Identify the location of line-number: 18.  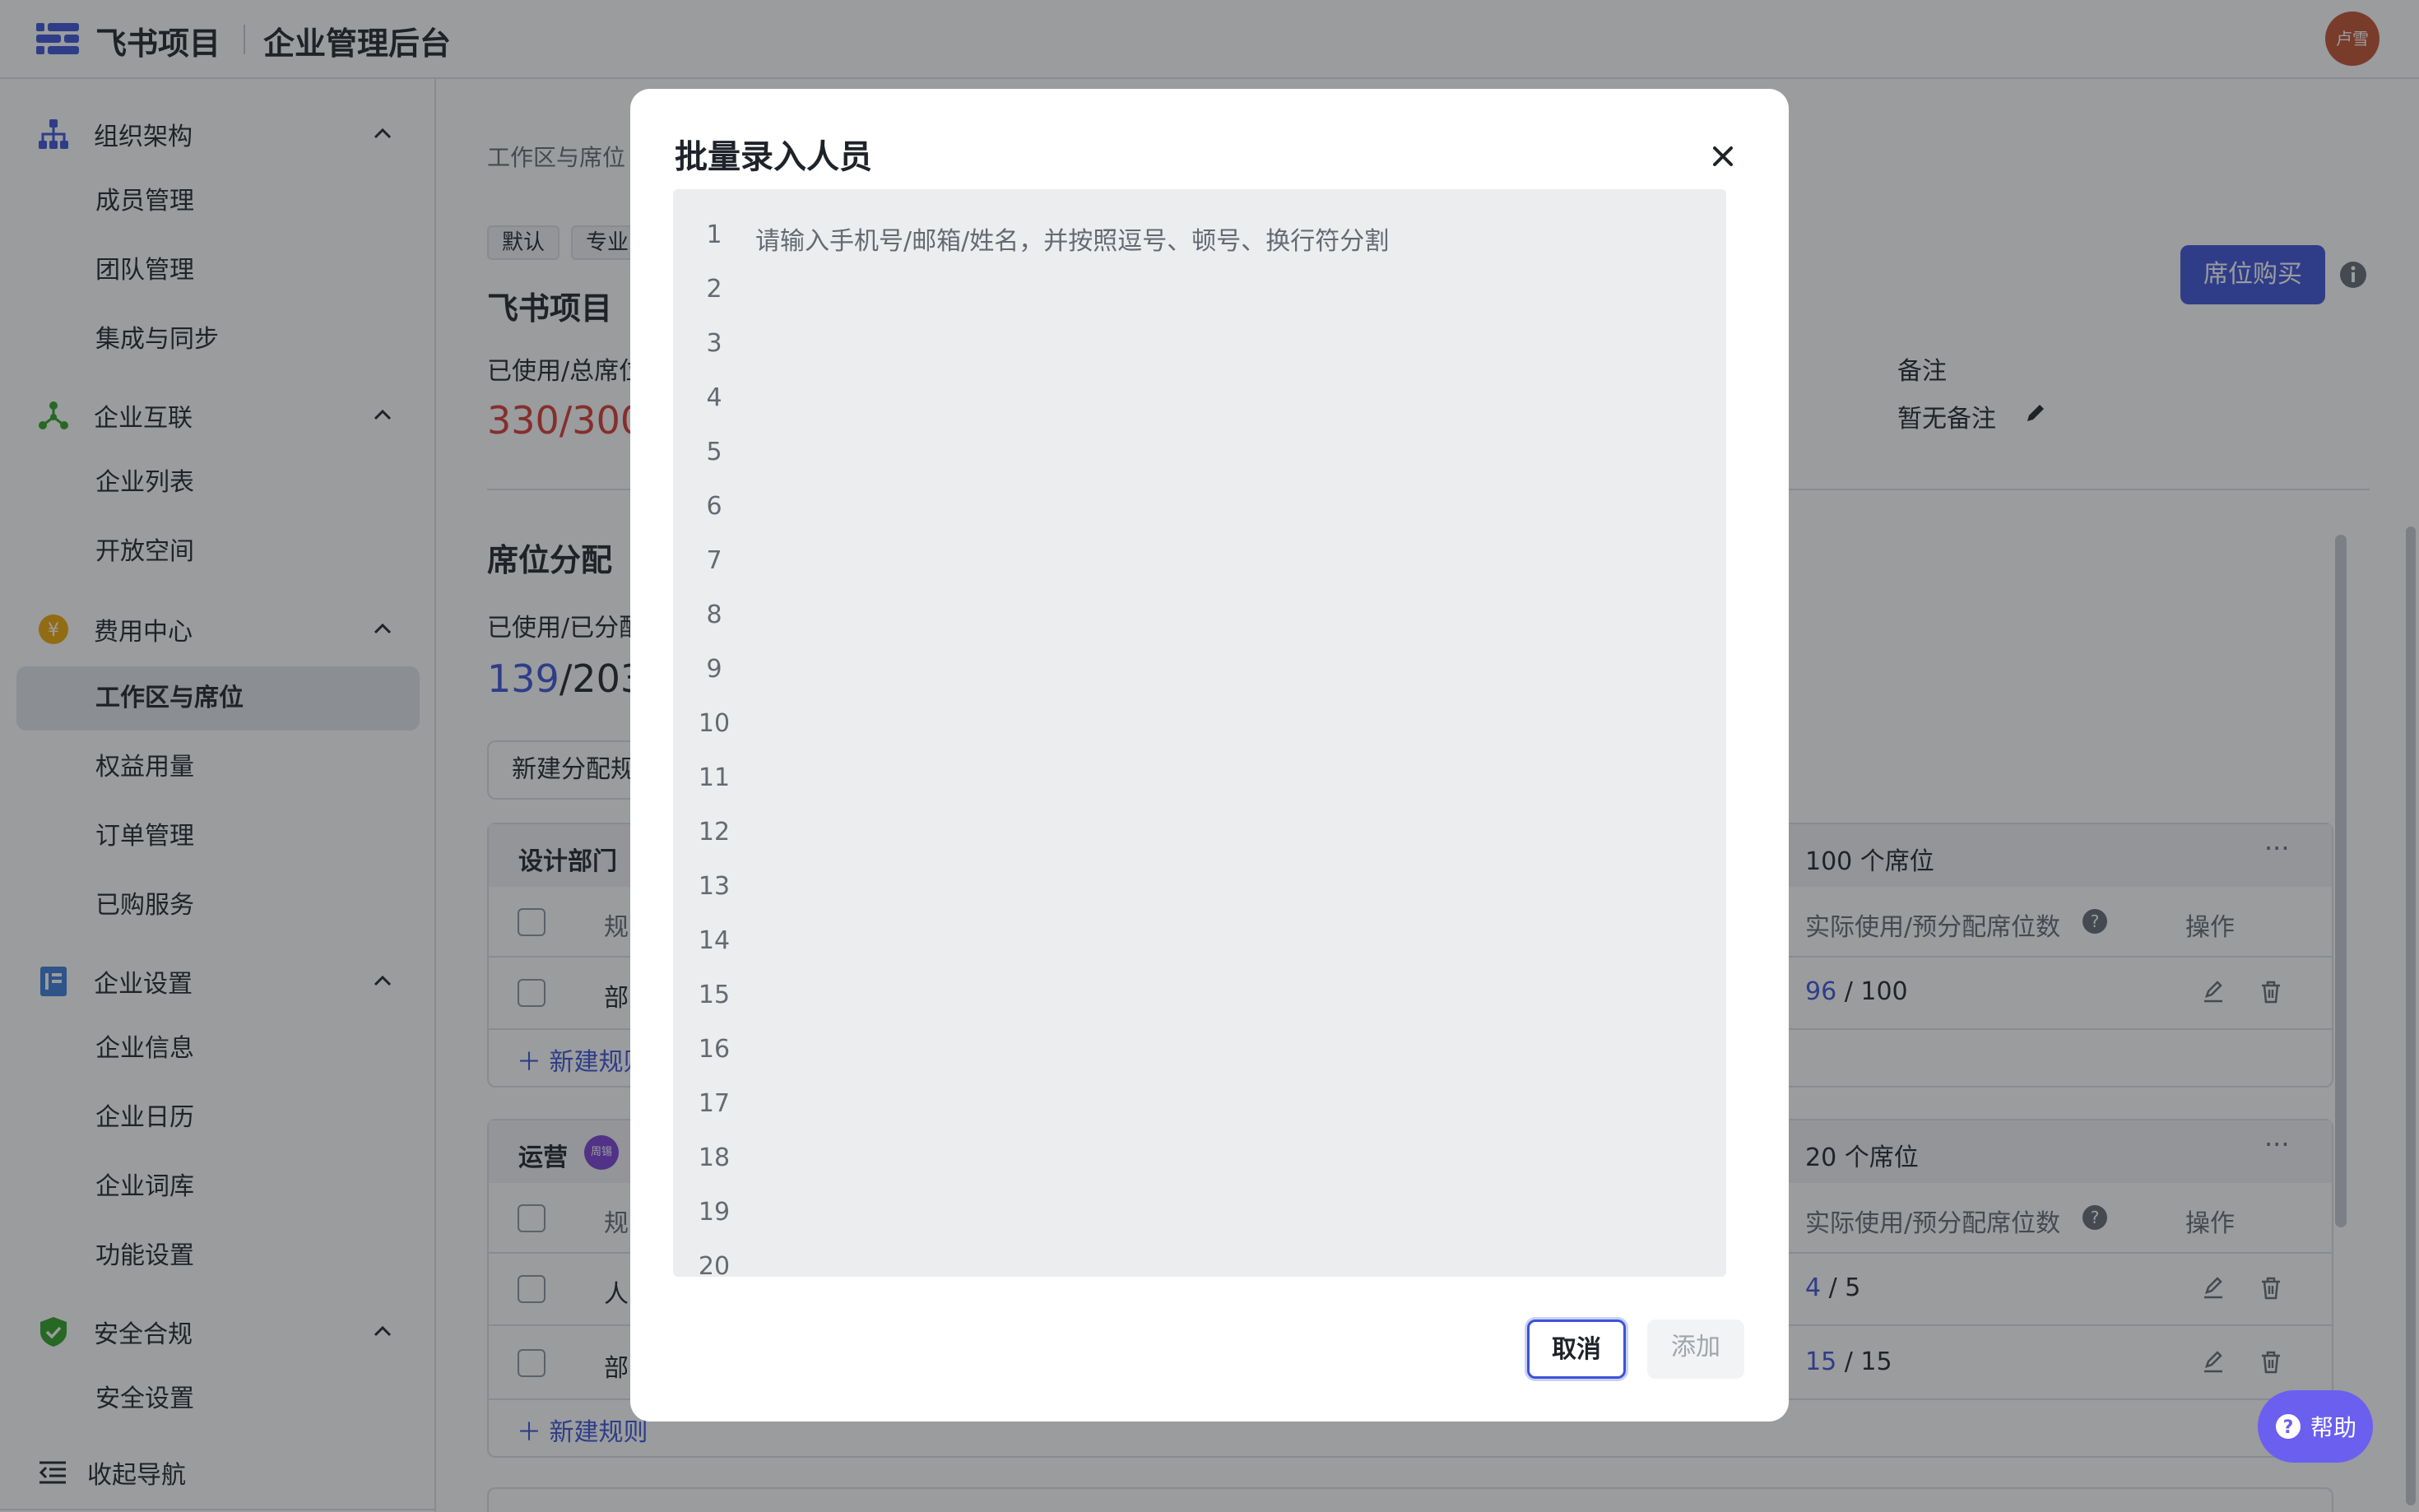
(714, 1157).